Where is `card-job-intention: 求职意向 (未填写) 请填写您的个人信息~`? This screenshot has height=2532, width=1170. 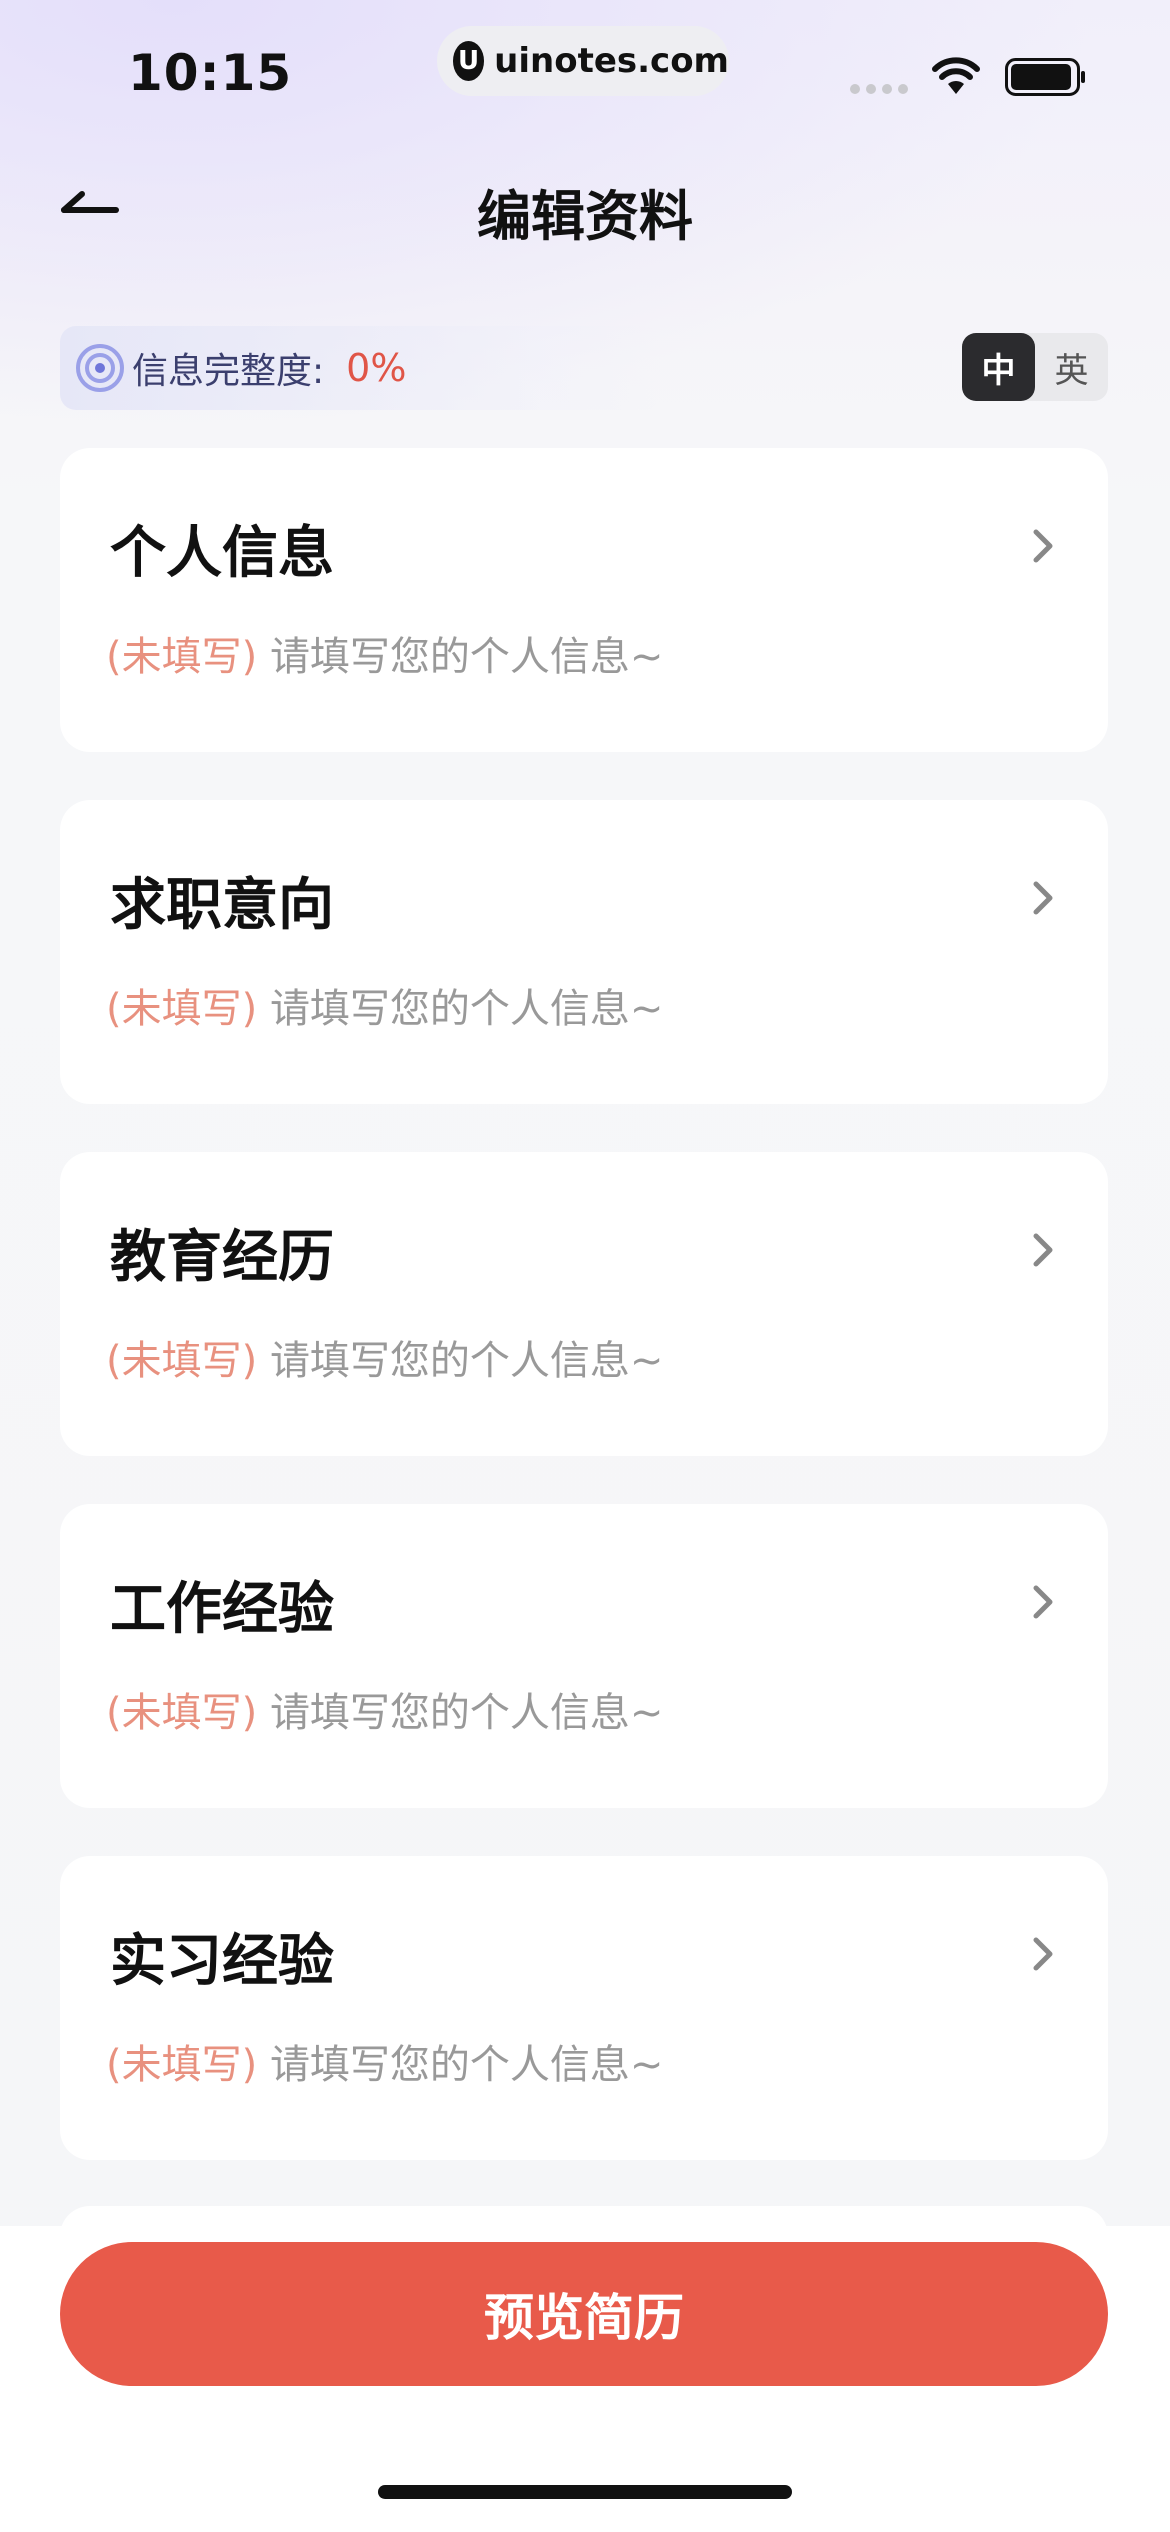
card-job-intention: 求职意向 (未填写) 请填写您的个人信息~ is located at coordinates (584, 952).